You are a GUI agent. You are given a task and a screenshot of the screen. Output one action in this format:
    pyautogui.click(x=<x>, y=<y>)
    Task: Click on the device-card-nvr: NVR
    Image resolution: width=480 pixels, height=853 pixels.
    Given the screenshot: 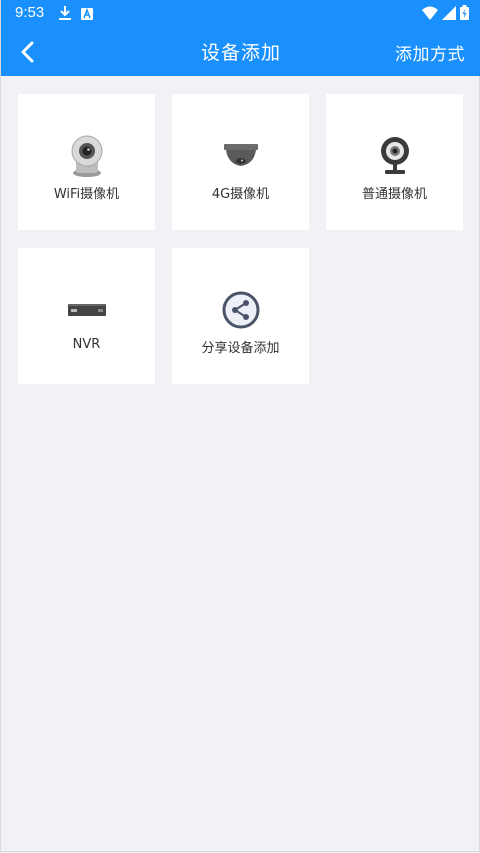 What is the action you would take?
    pyautogui.click(x=86, y=316)
    